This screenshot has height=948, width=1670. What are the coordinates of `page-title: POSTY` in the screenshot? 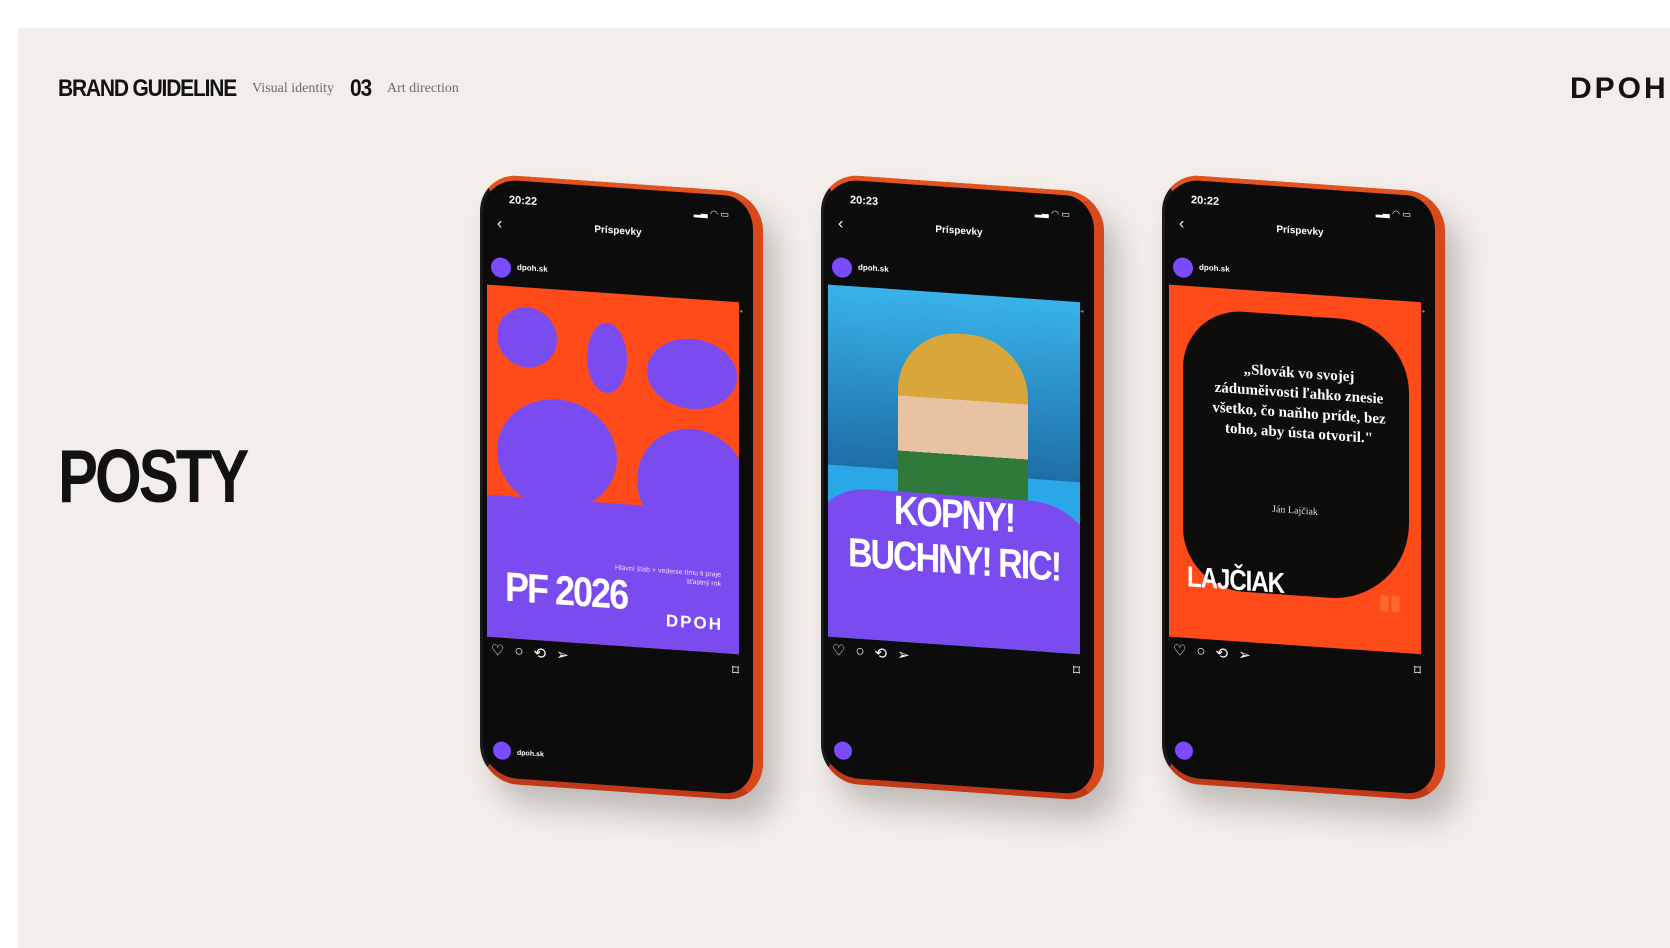 It's located at (153, 476).